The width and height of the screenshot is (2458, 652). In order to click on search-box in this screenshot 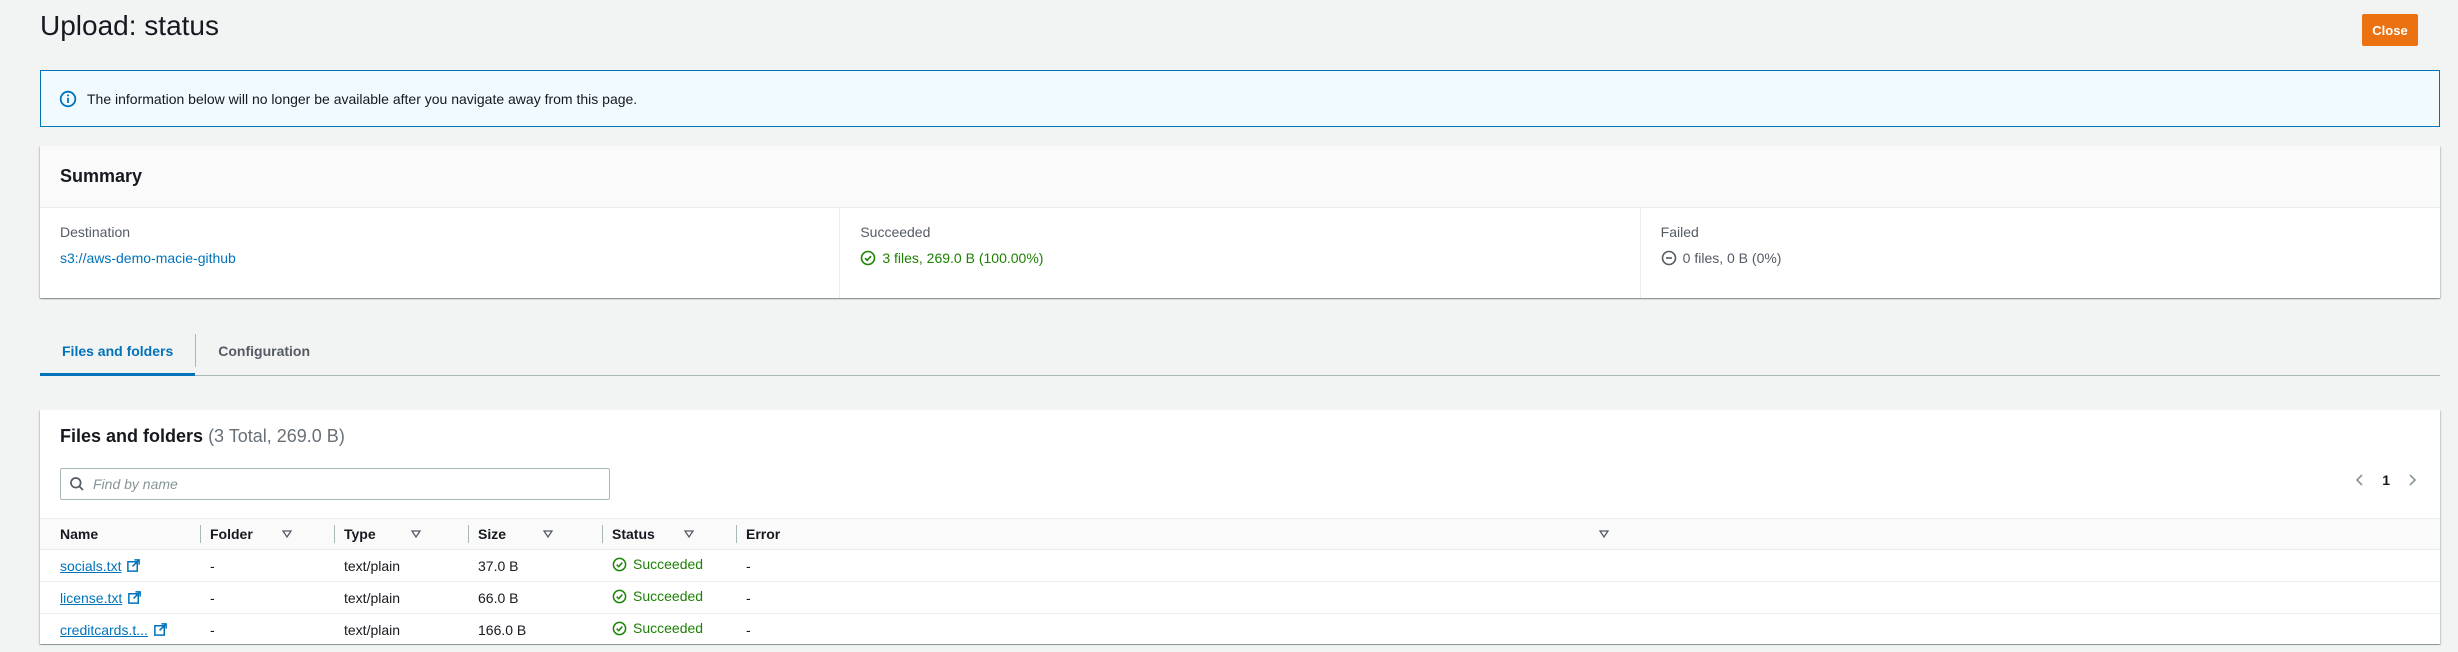, I will do `click(335, 484)`.